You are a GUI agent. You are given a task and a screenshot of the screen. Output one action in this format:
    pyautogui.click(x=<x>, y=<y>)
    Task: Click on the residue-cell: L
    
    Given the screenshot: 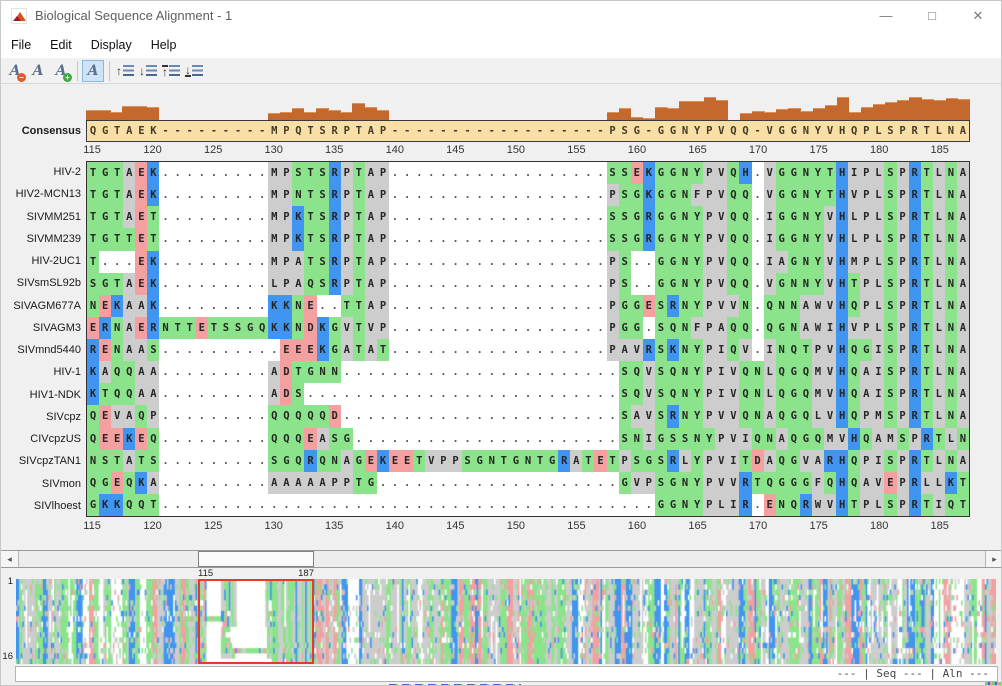 What is the action you would take?
    pyautogui.click(x=938, y=195)
    